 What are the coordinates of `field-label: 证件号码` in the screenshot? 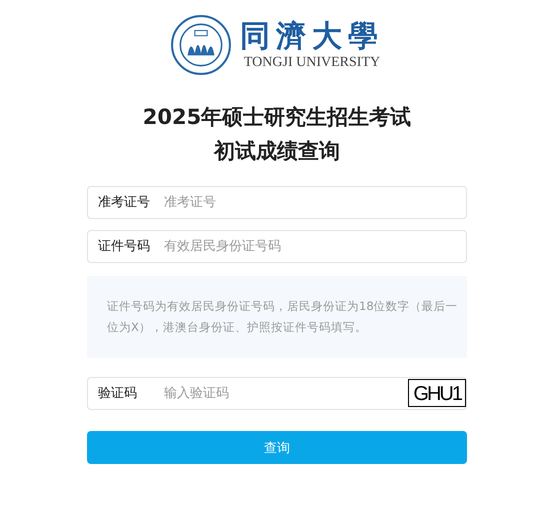 It's located at (124, 246).